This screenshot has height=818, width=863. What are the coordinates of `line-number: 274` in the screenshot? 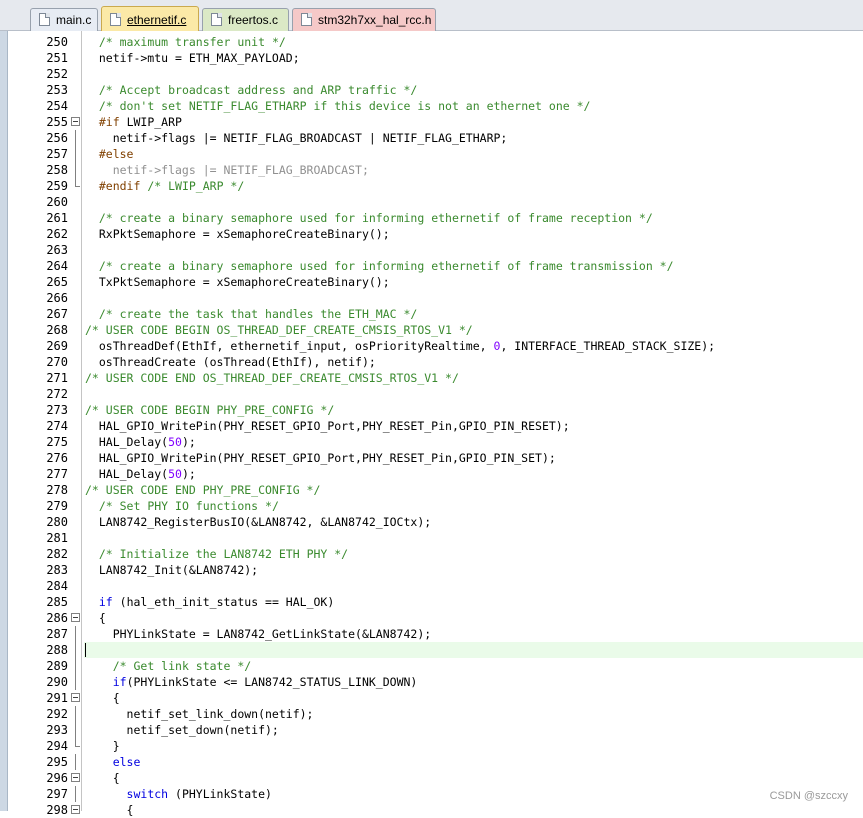 It's located at (57, 426).